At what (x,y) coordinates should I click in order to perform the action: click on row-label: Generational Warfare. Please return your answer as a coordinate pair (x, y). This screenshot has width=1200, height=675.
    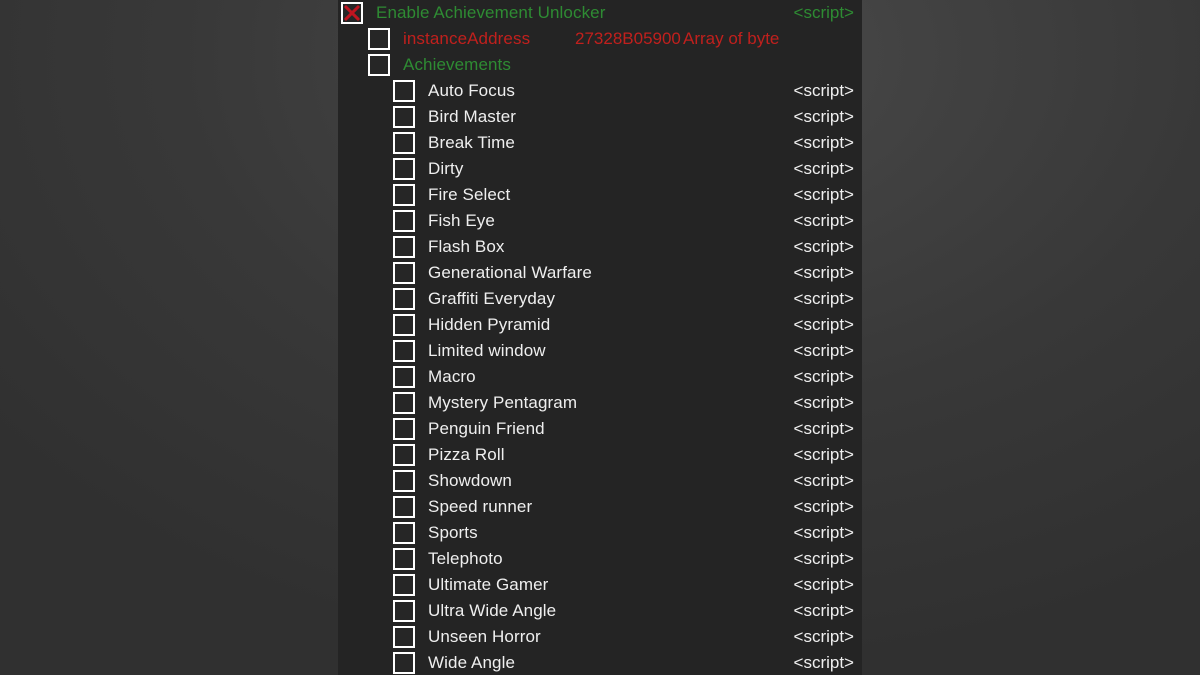
    Looking at the image, I should click on (510, 272).